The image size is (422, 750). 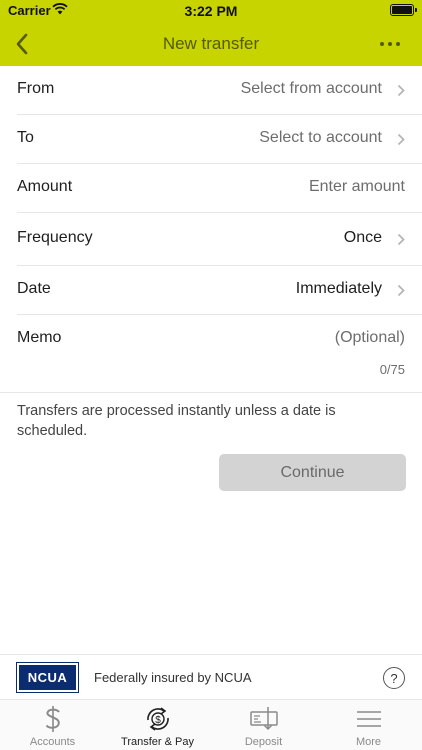 What do you see at coordinates (362, 237) in the screenshot?
I see `frequency-value: Once` at bounding box center [362, 237].